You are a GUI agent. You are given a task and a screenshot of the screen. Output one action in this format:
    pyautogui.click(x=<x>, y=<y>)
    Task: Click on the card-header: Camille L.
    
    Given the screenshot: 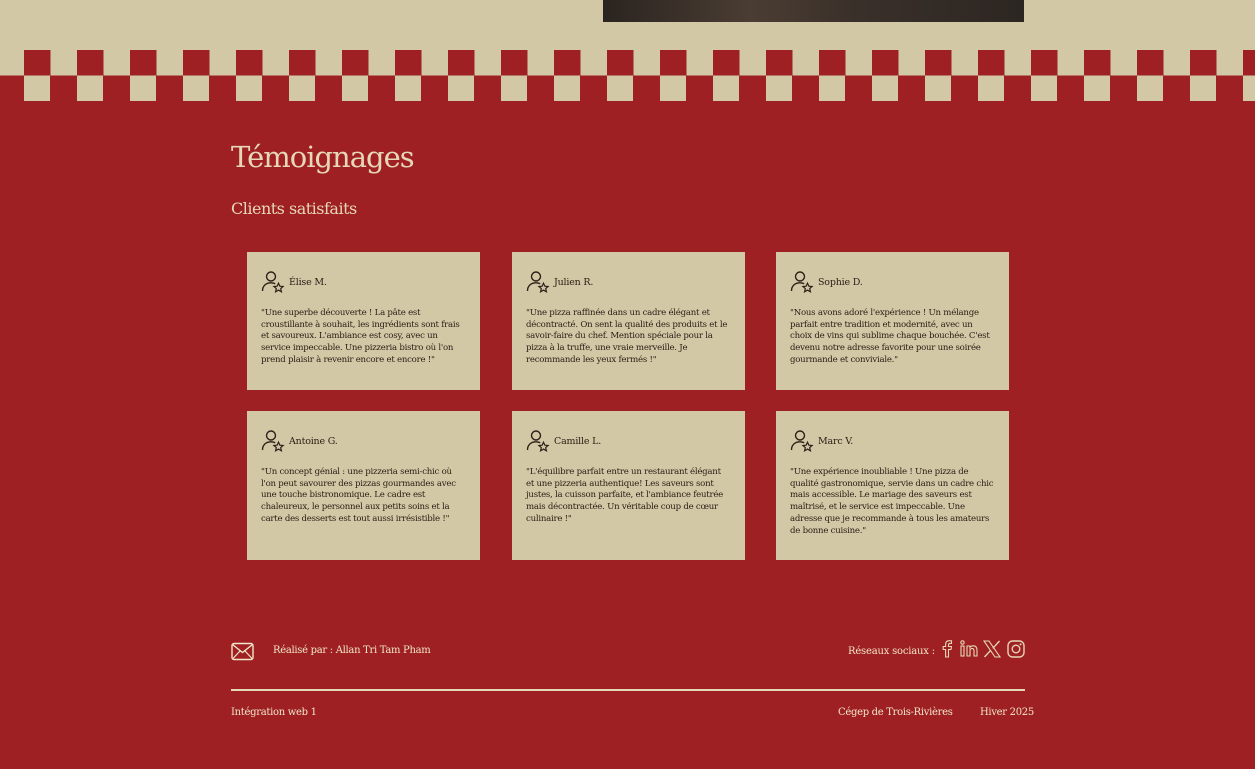 What is the action you would take?
    pyautogui.click(x=628, y=441)
    